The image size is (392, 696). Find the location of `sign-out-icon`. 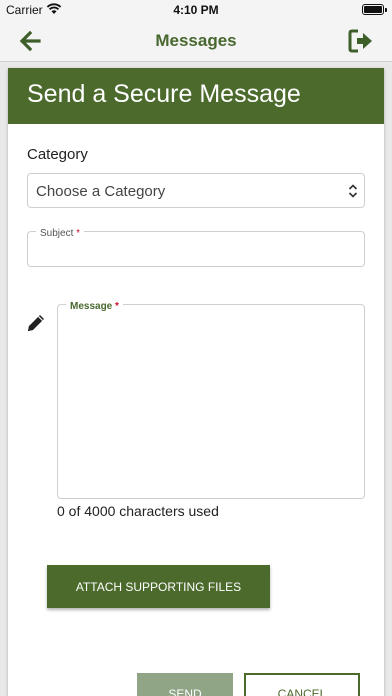

sign-out-icon is located at coordinates (361, 41).